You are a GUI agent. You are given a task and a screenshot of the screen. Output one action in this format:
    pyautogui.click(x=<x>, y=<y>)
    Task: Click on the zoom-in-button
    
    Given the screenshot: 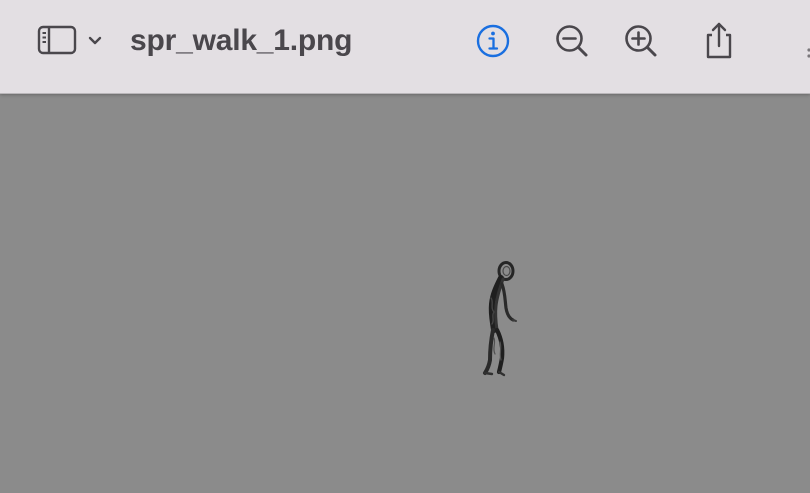 What is the action you would take?
    pyautogui.click(x=641, y=42)
    